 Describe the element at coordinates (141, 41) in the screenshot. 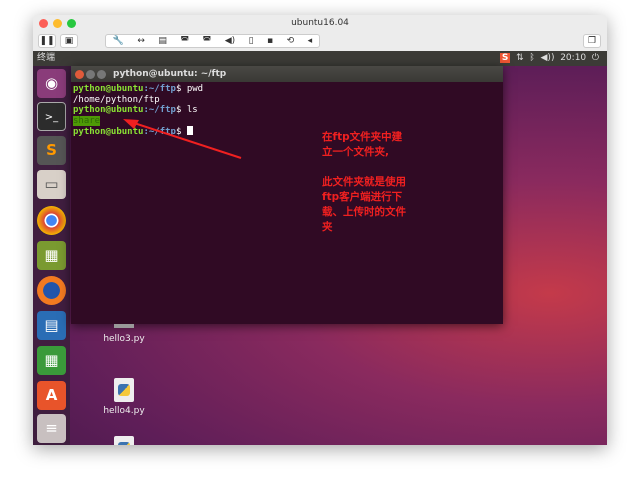

I see `resize-icon: ↔` at that location.